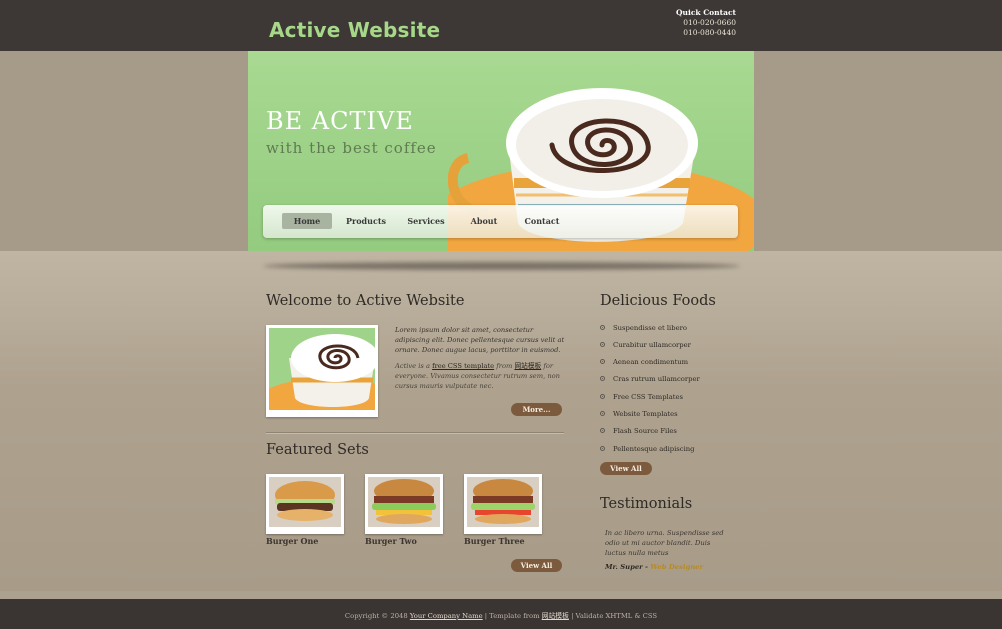 The height and width of the screenshot is (629, 1002). I want to click on burger-two-image, so click(404, 504).